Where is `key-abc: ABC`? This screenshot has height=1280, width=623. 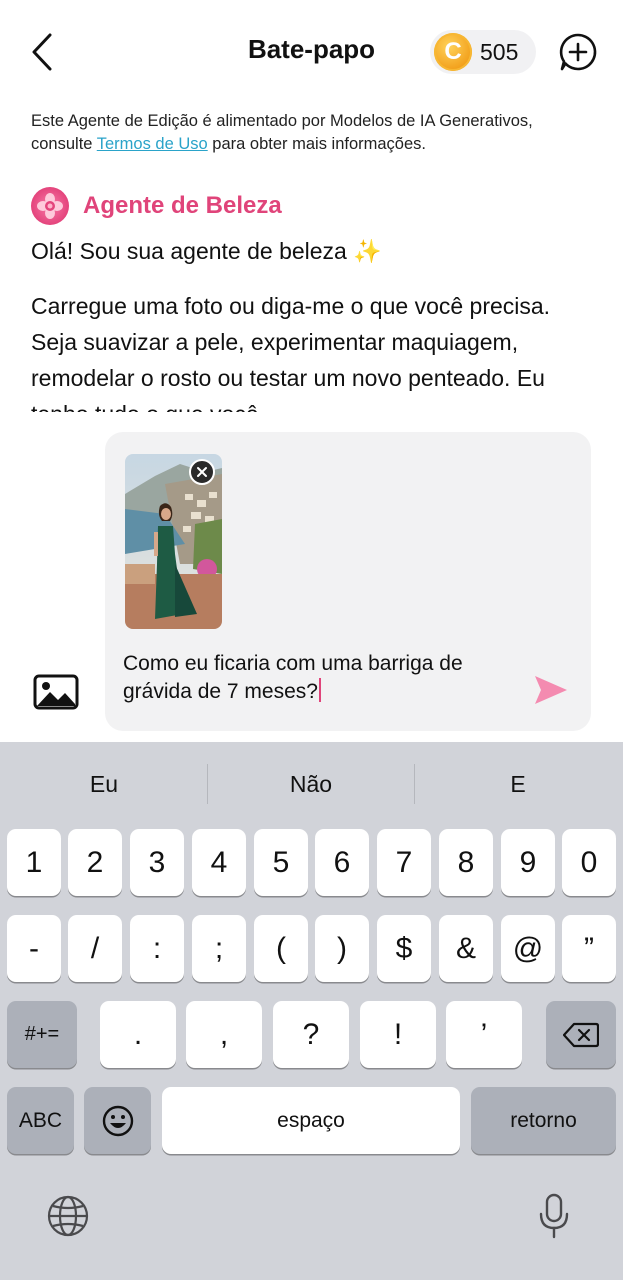 key-abc: ABC is located at coordinates (40, 1120).